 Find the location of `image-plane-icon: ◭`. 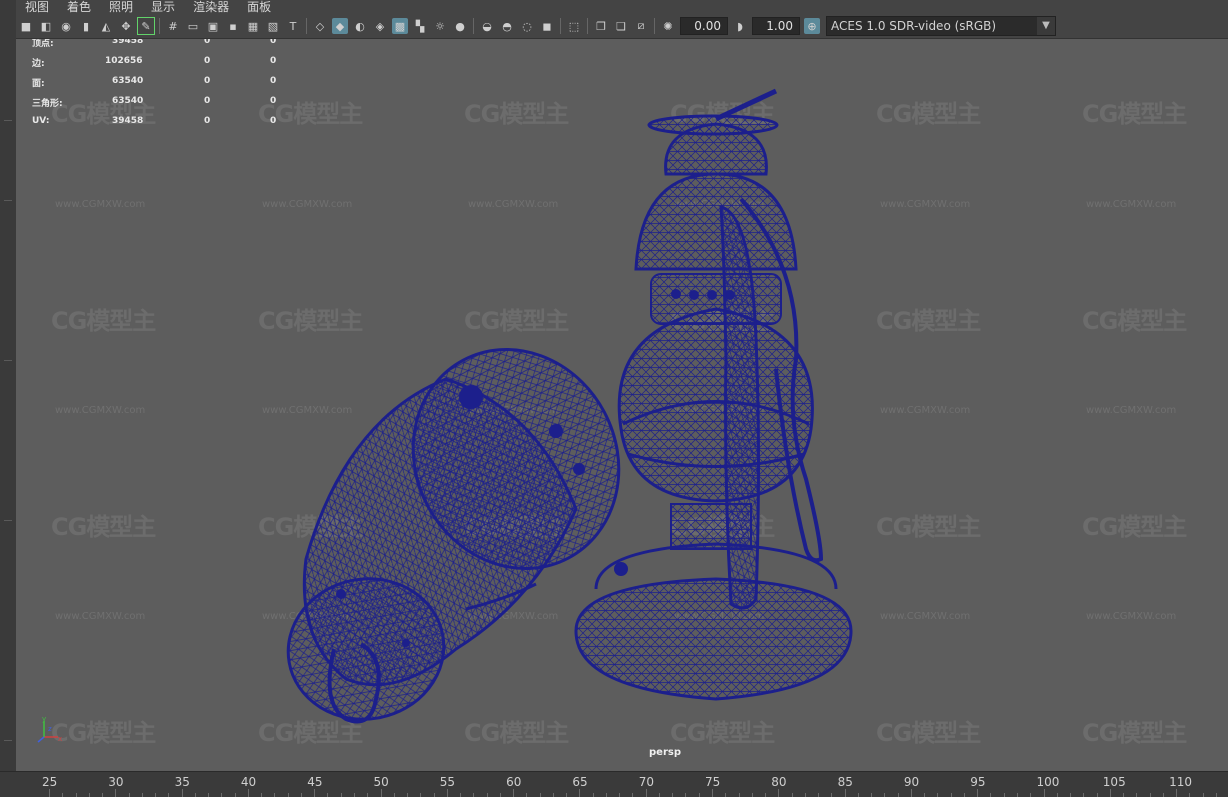

image-plane-icon: ◭ is located at coordinates (106, 26).